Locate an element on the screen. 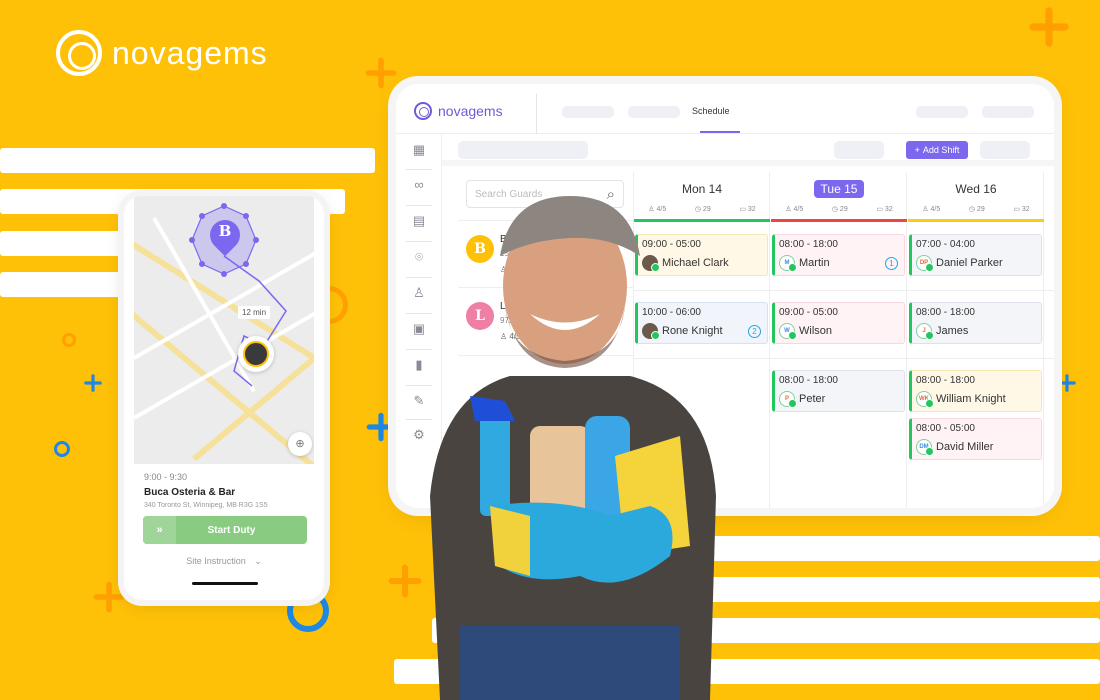 The height and width of the screenshot is (700, 1100). add-shift-label: Add Shift is located at coordinates (941, 150).